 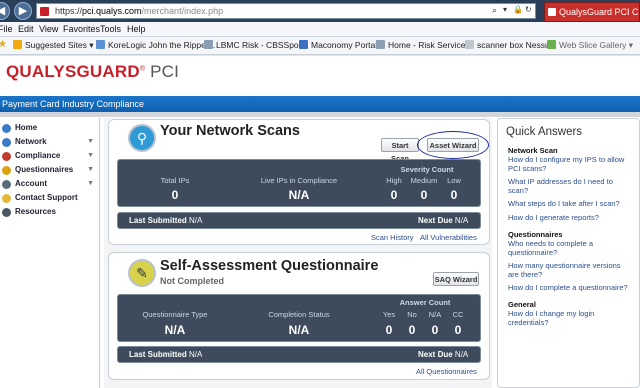 What do you see at coordinates (6, 198) in the screenshot?
I see `support-icon` at bounding box center [6, 198].